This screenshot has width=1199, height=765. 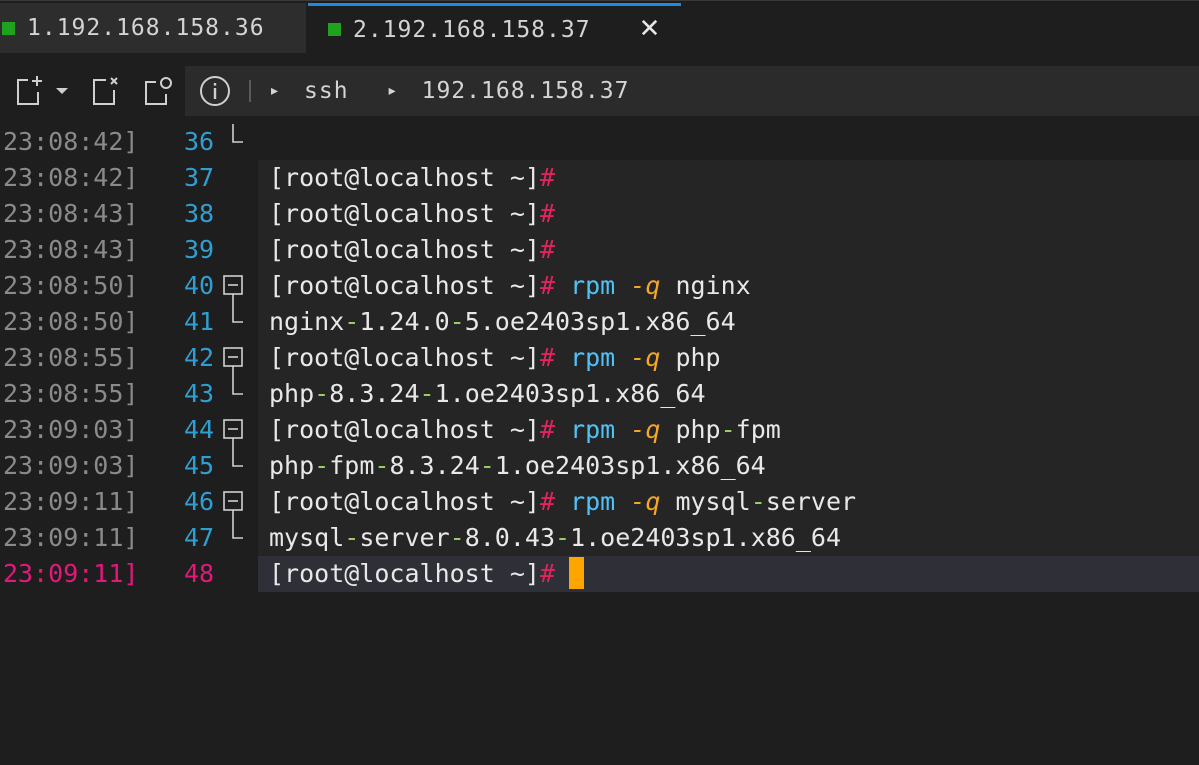 What do you see at coordinates (599, 178) in the screenshot?
I see `terminal-line: 23:08:42] 37 [root@localhost ~]#` at bounding box center [599, 178].